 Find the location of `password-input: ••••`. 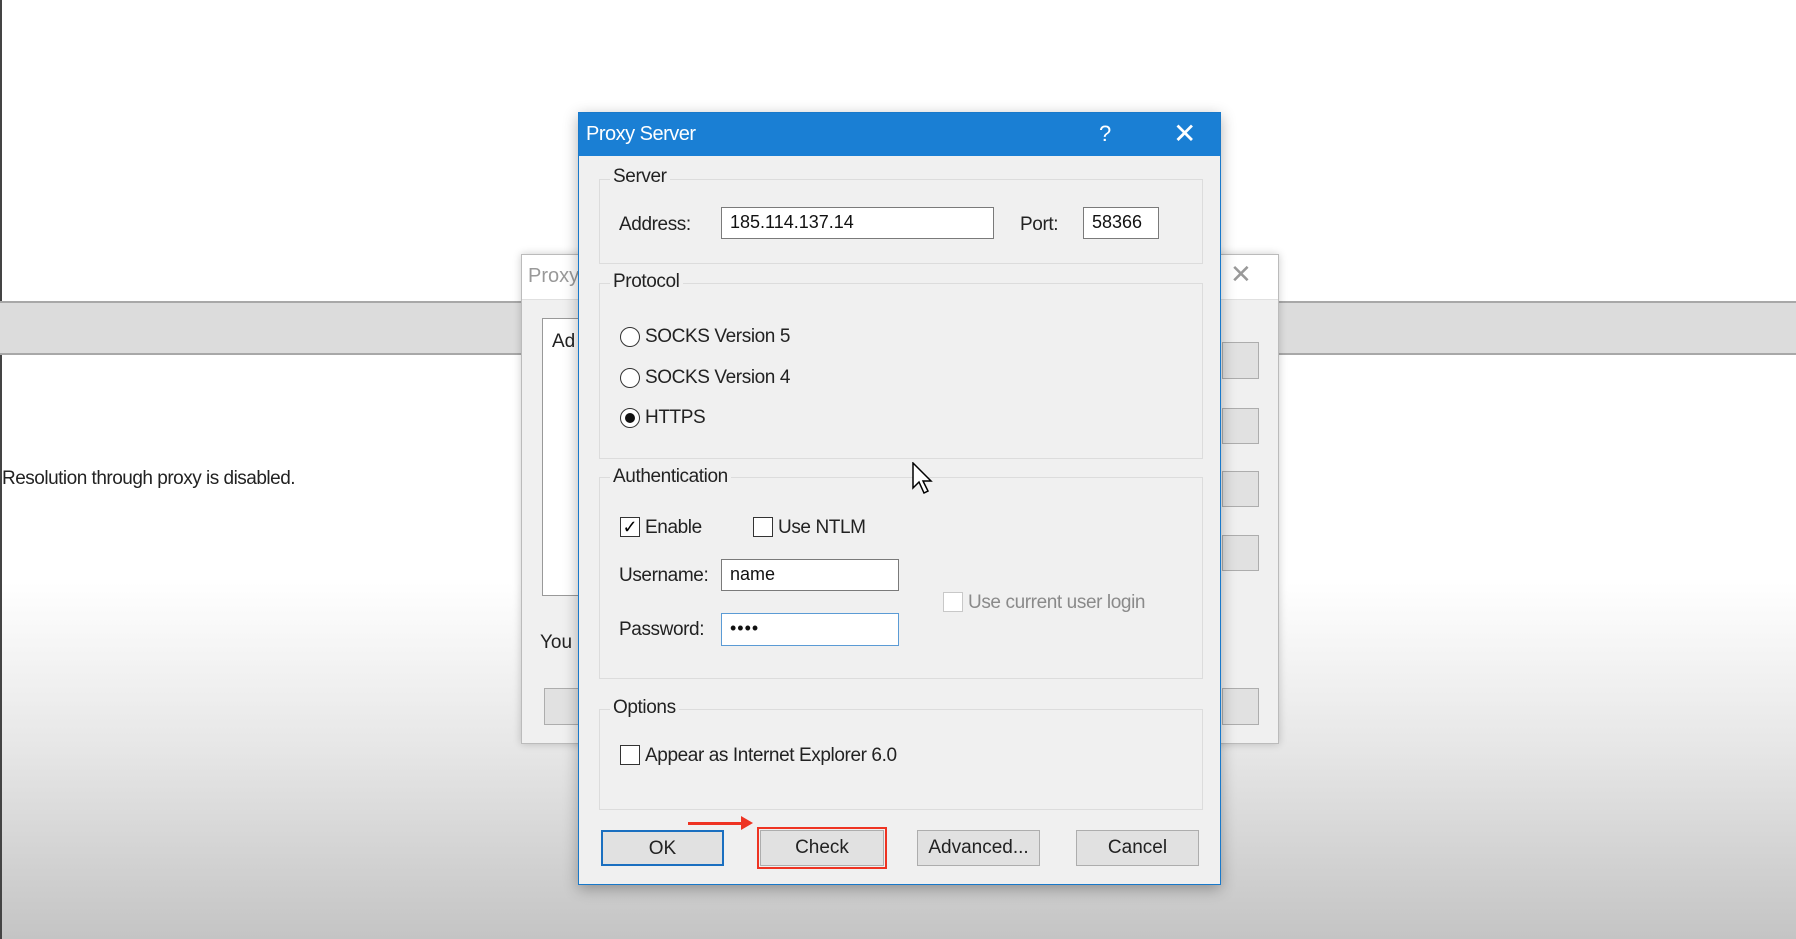

password-input: •••• is located at coordinates (810, 629).